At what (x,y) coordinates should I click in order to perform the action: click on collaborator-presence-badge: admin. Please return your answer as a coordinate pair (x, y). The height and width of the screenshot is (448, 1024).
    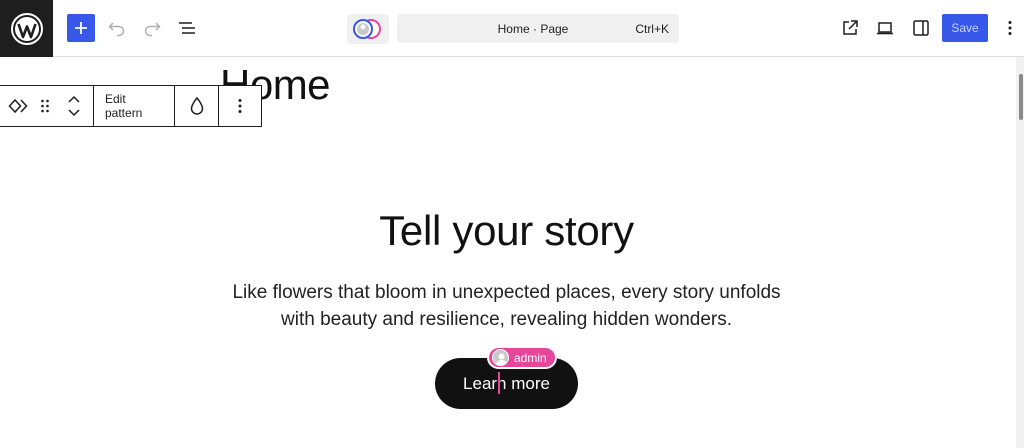
    Looking at the image, I should click on (522, 357).